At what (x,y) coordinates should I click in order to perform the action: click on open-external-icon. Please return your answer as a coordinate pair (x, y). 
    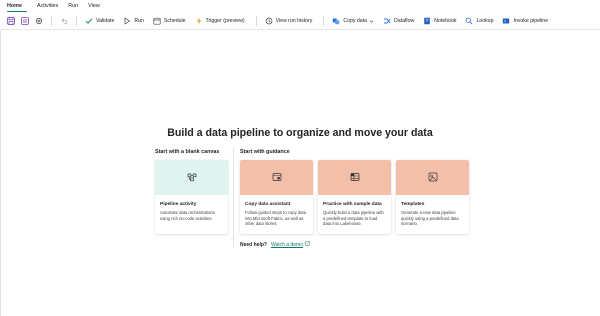
    Looking at the image, I should click on (306, 244).